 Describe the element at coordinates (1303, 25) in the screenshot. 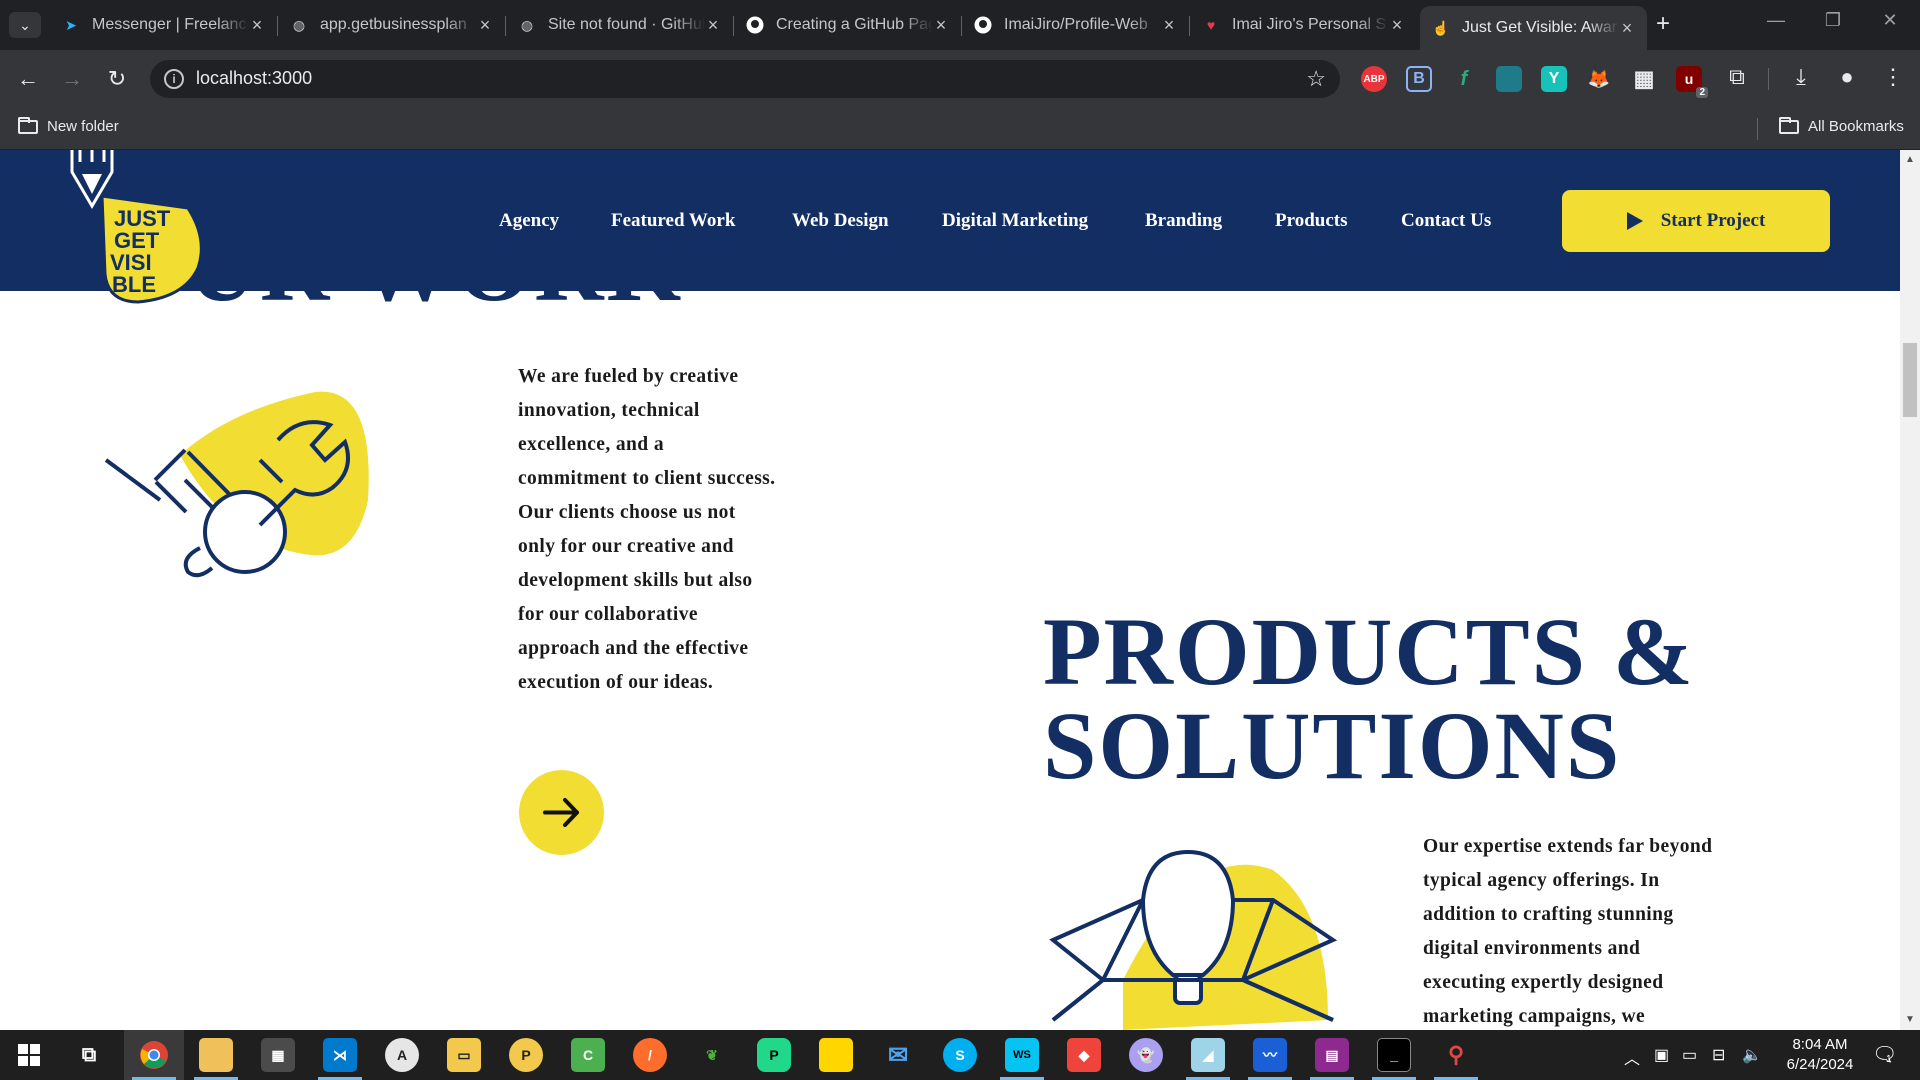

I see `tab-personal-site: ♥ Imai Jiro's Personal S ×` at that location.